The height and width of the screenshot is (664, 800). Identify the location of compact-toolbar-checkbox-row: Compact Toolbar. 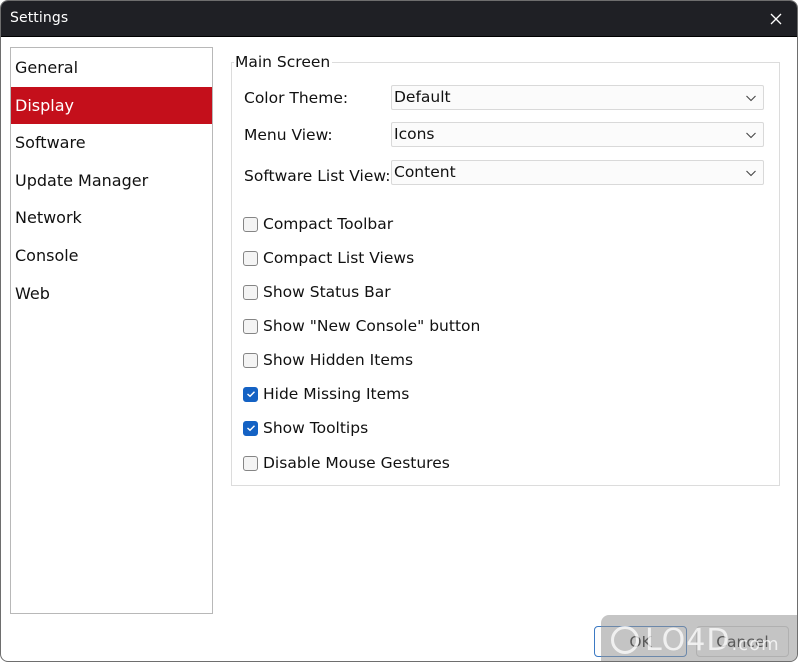
(318, 224).